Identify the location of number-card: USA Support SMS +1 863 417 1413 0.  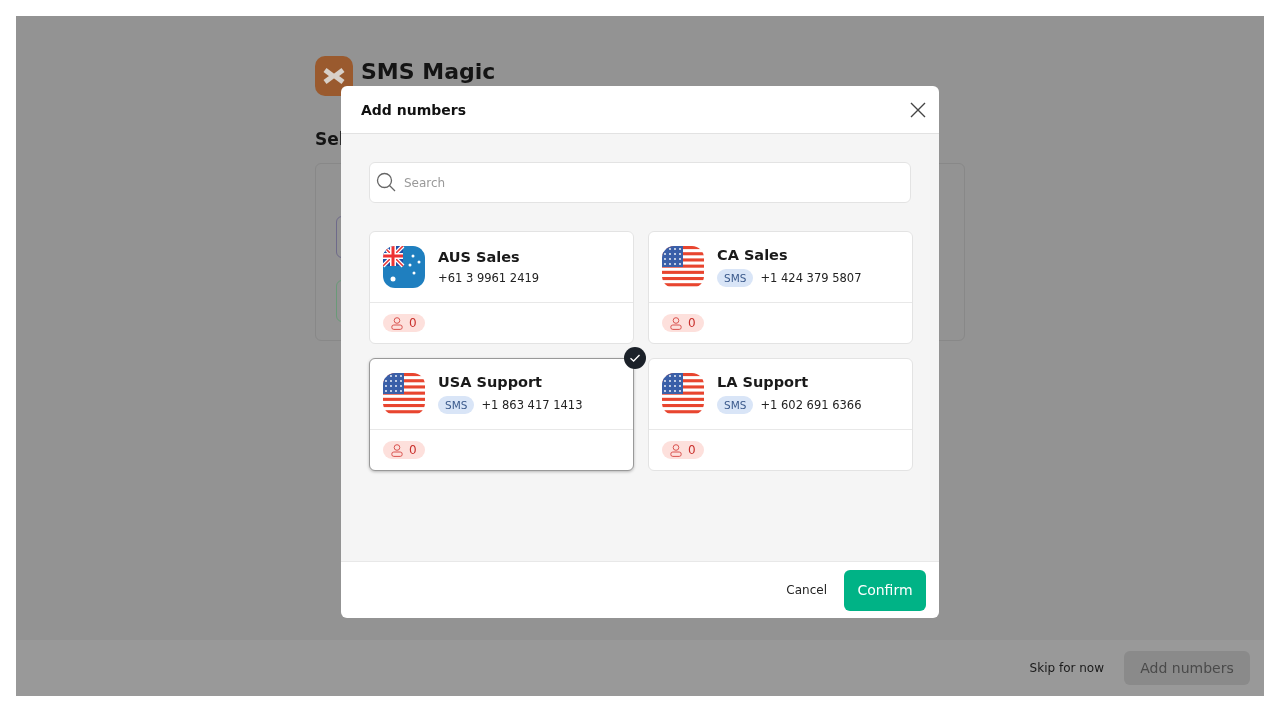
(501, 414).